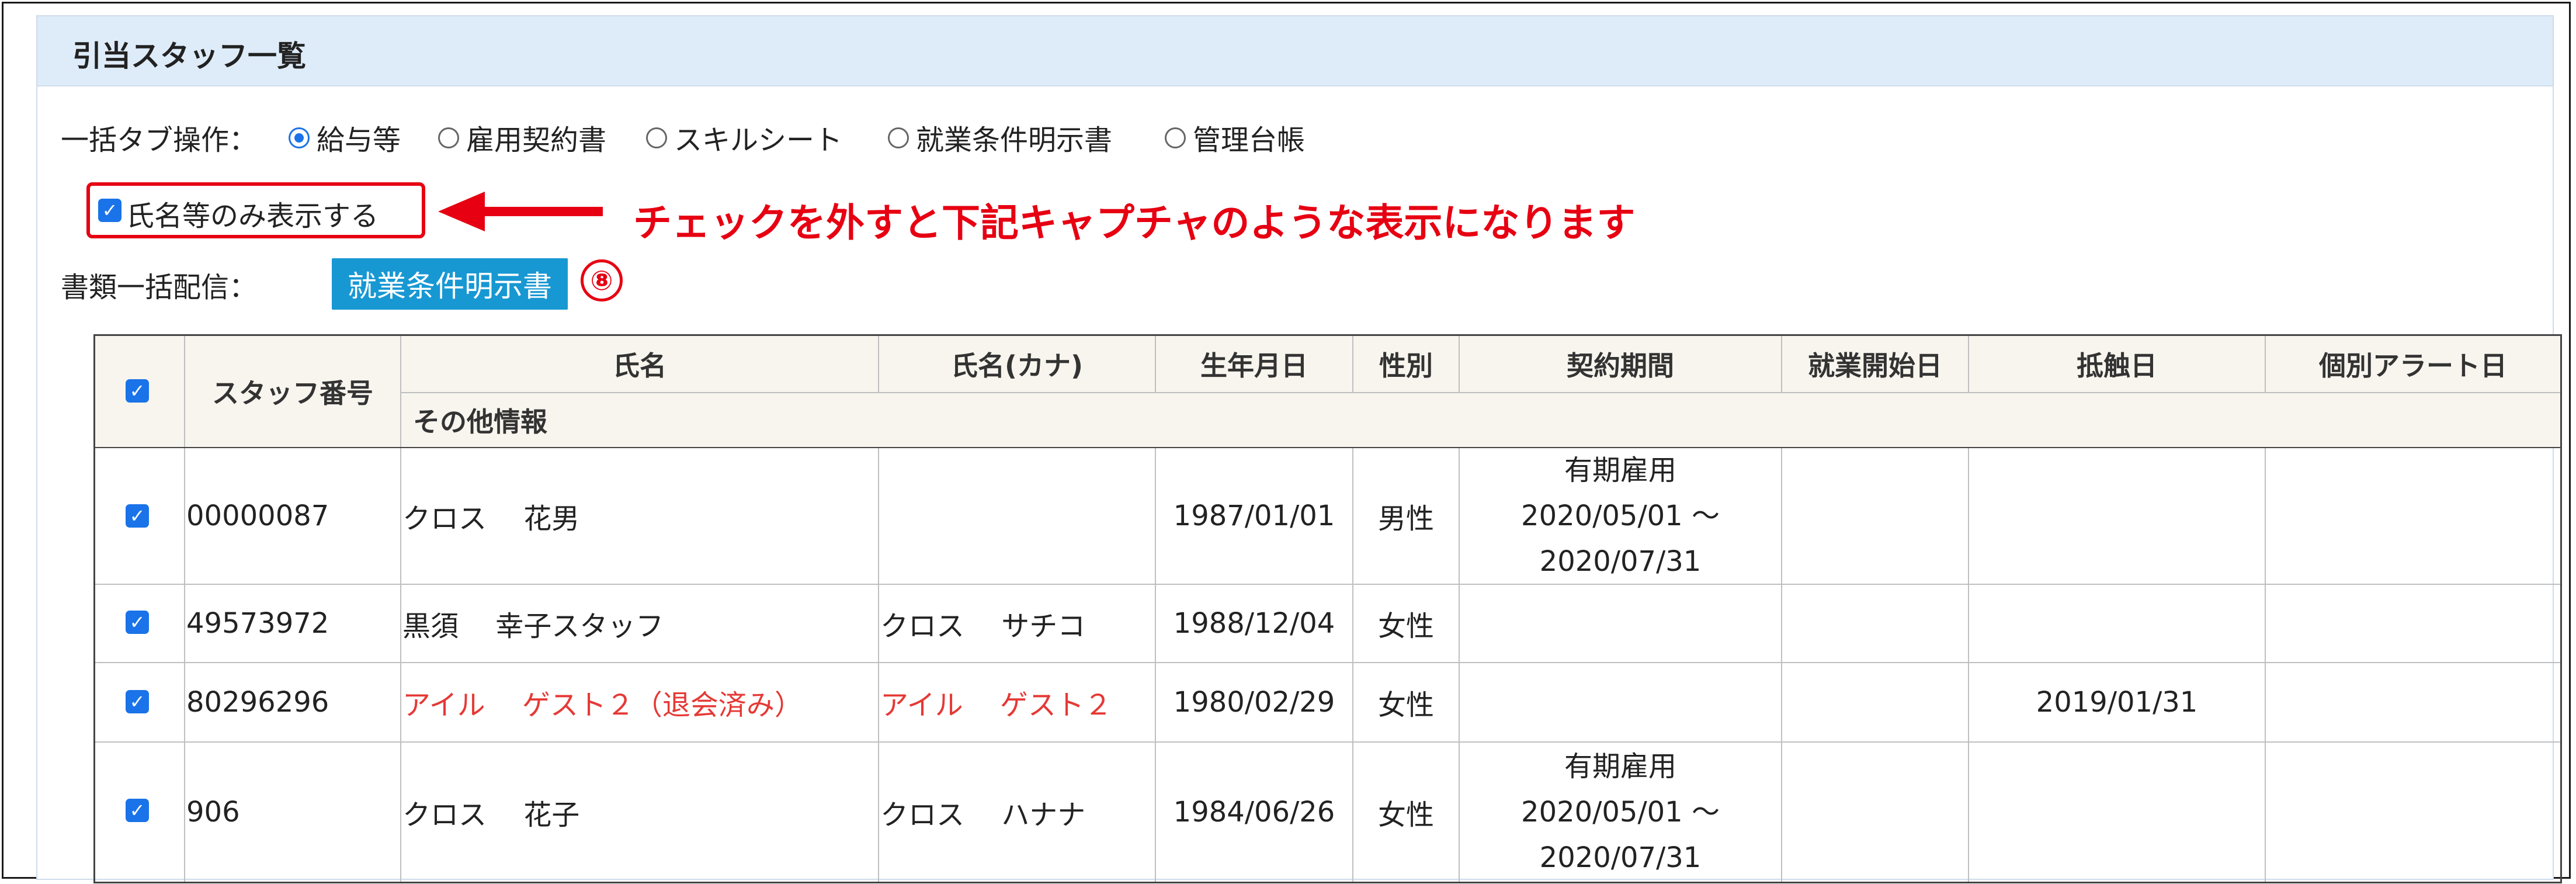 This screenshot has height=884, width=2576. Describe the element at coordinates (1406, 364) in the screenshot. I see `header-gender: 性別` at that location.